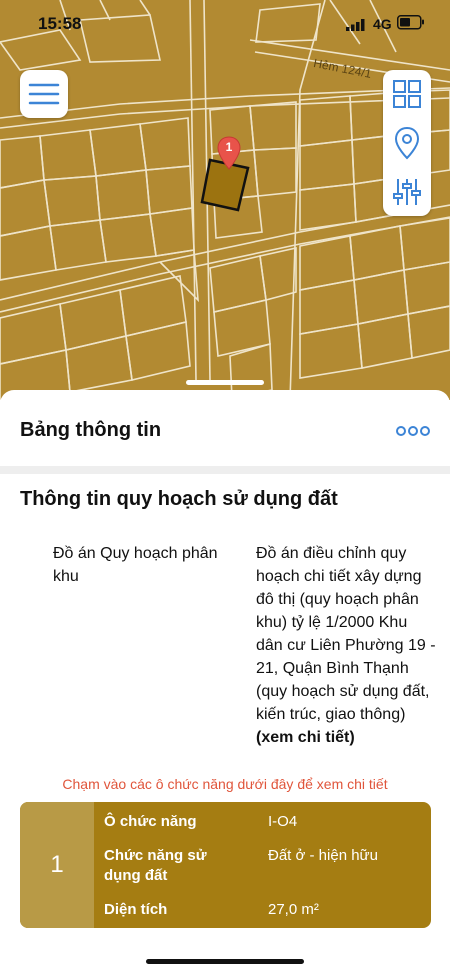 The width and height of the screenshot is (450, 973). I want to click on card-value-function-cell: I-O4, so click(283, 821).